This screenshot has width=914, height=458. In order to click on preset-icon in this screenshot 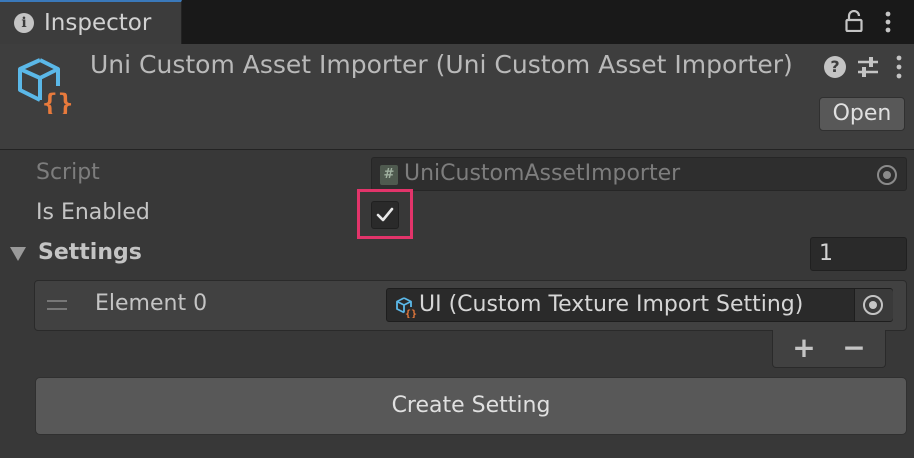, I will do `click(868, 67)`.